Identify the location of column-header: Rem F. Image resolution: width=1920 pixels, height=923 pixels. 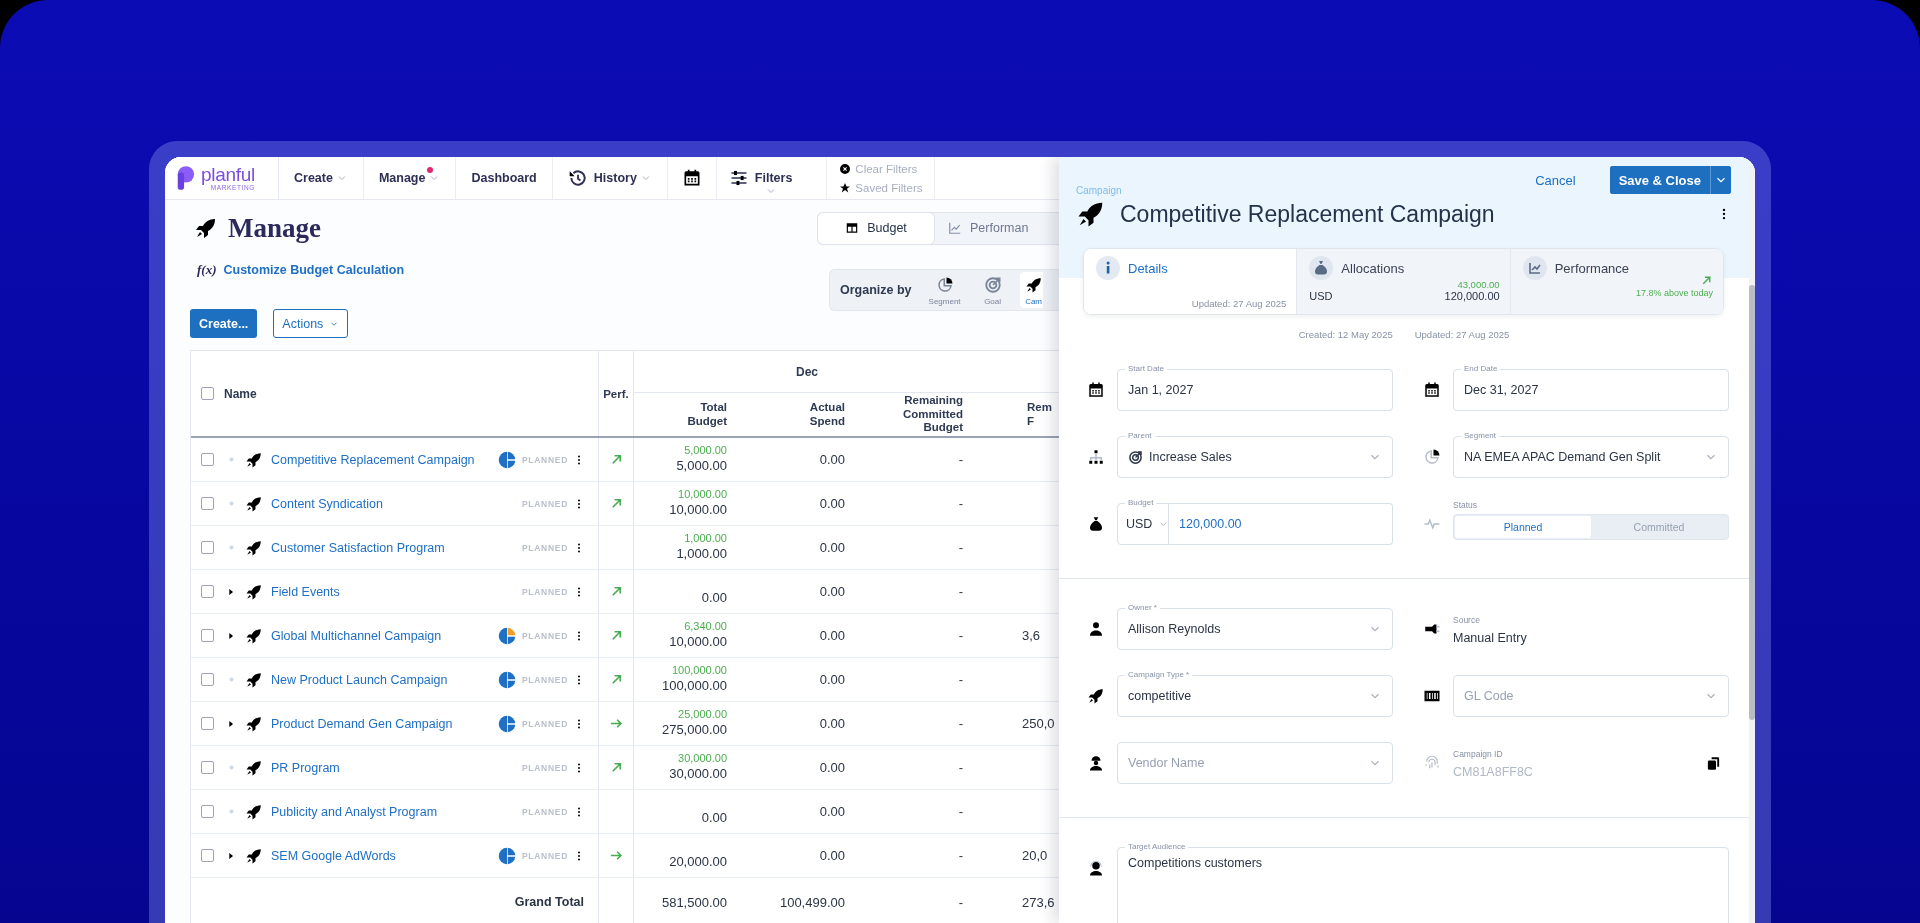
(1039, 414).